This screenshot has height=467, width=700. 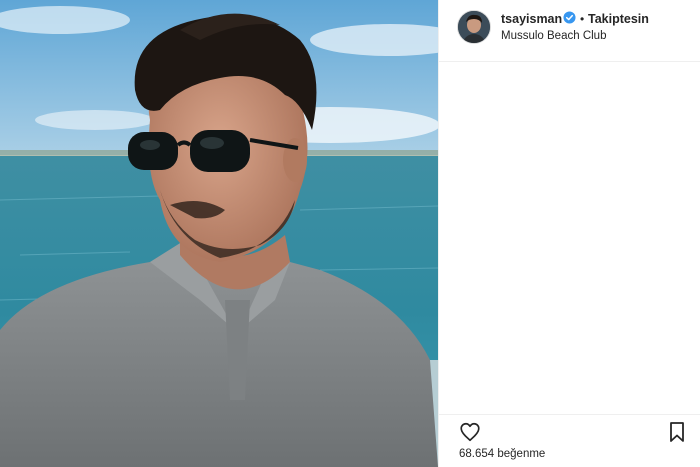 I want to click on post-actions: 68.654 beğenme, so click(x=569, y=440).